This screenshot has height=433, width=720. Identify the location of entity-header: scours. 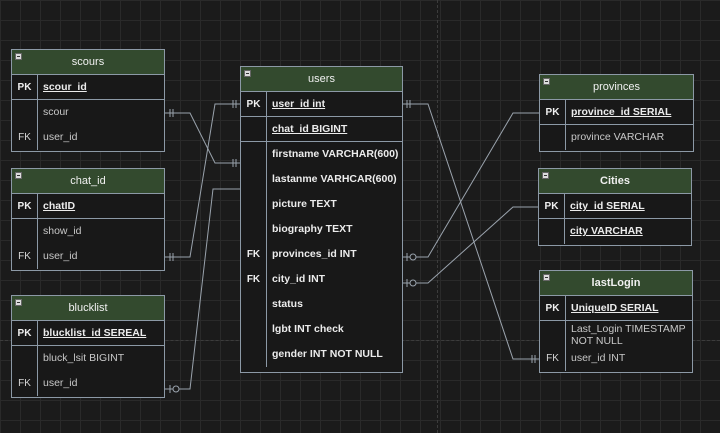
(88, 62).